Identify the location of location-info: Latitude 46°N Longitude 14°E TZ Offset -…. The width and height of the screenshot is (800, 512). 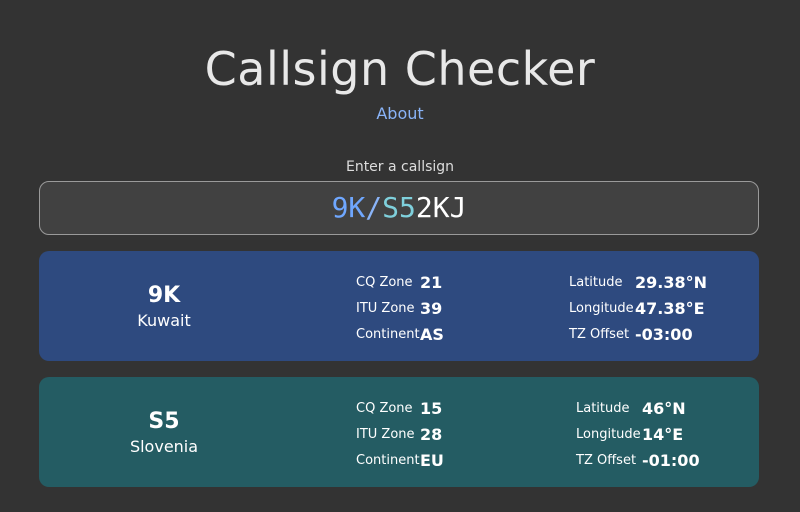
(638, 434).